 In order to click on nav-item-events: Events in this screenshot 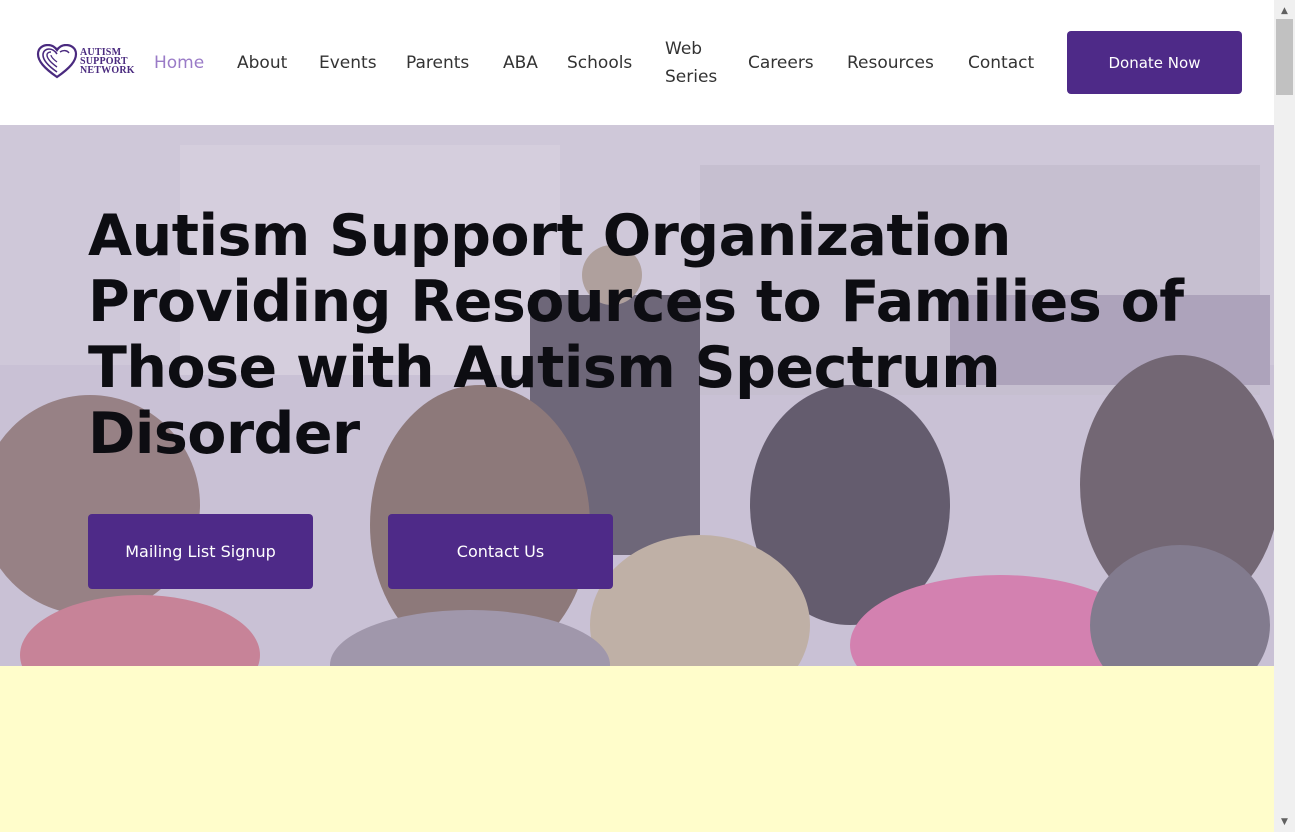, I will do `click(348, 63)`.